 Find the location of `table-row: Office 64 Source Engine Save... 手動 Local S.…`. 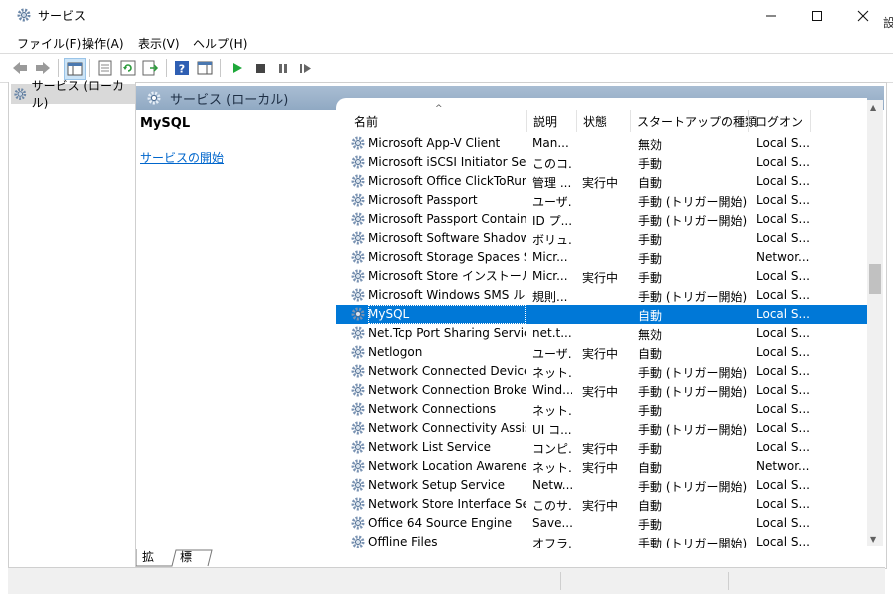

table-row: Office 64 Source Engine Save... 手動 Local S.… is located at coordinates (601, 523).